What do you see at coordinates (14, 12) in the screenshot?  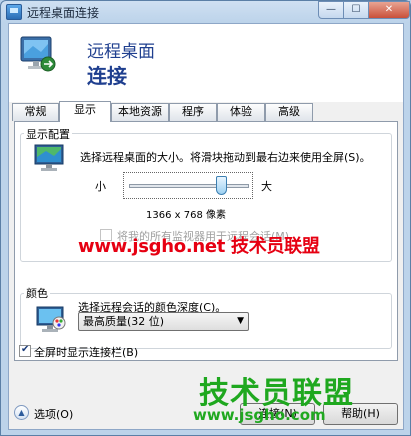 I see `app-icon` at bounding box center [14, 12].